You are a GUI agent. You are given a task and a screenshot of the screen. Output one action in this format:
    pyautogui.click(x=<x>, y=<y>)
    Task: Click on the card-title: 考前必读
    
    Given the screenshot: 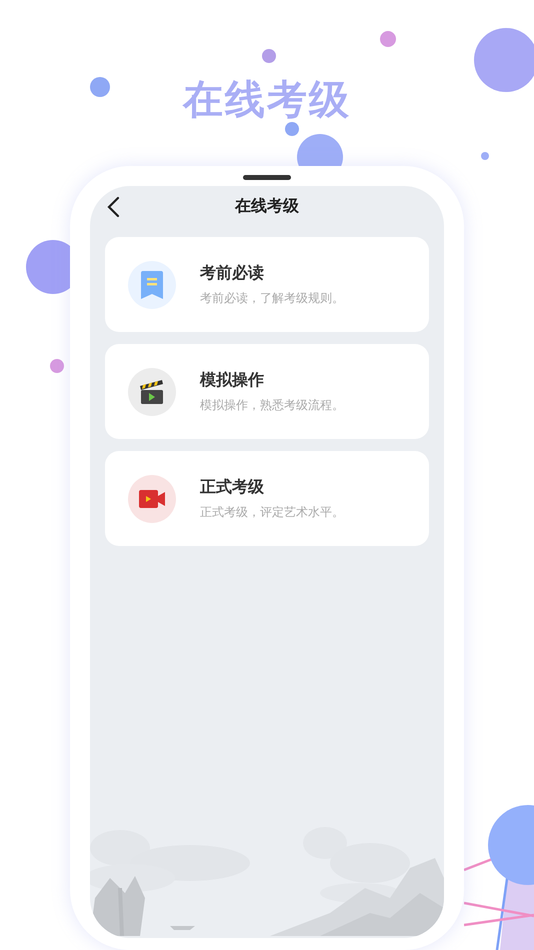 What is the action you would take?
    pyautogui.click(x=232, y=273)
    